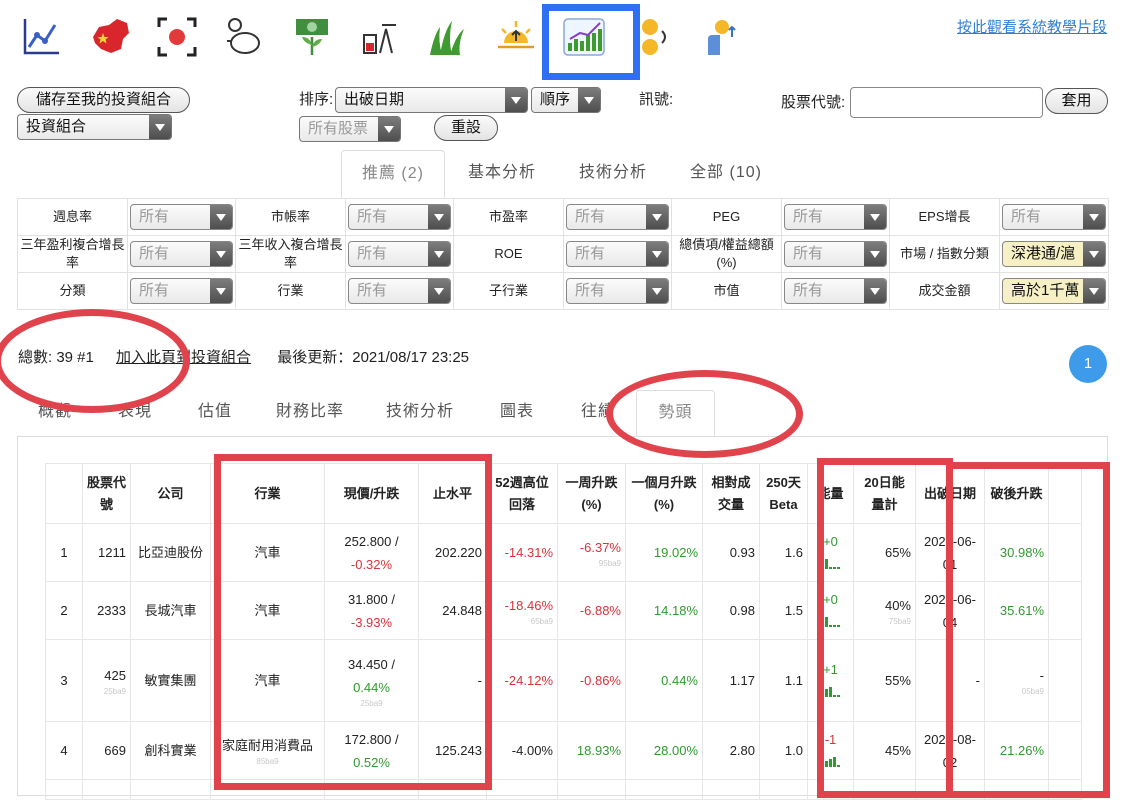 This screenshot has height=800, width=1125. I want to click on col-header: 行業, so click(267, 493).